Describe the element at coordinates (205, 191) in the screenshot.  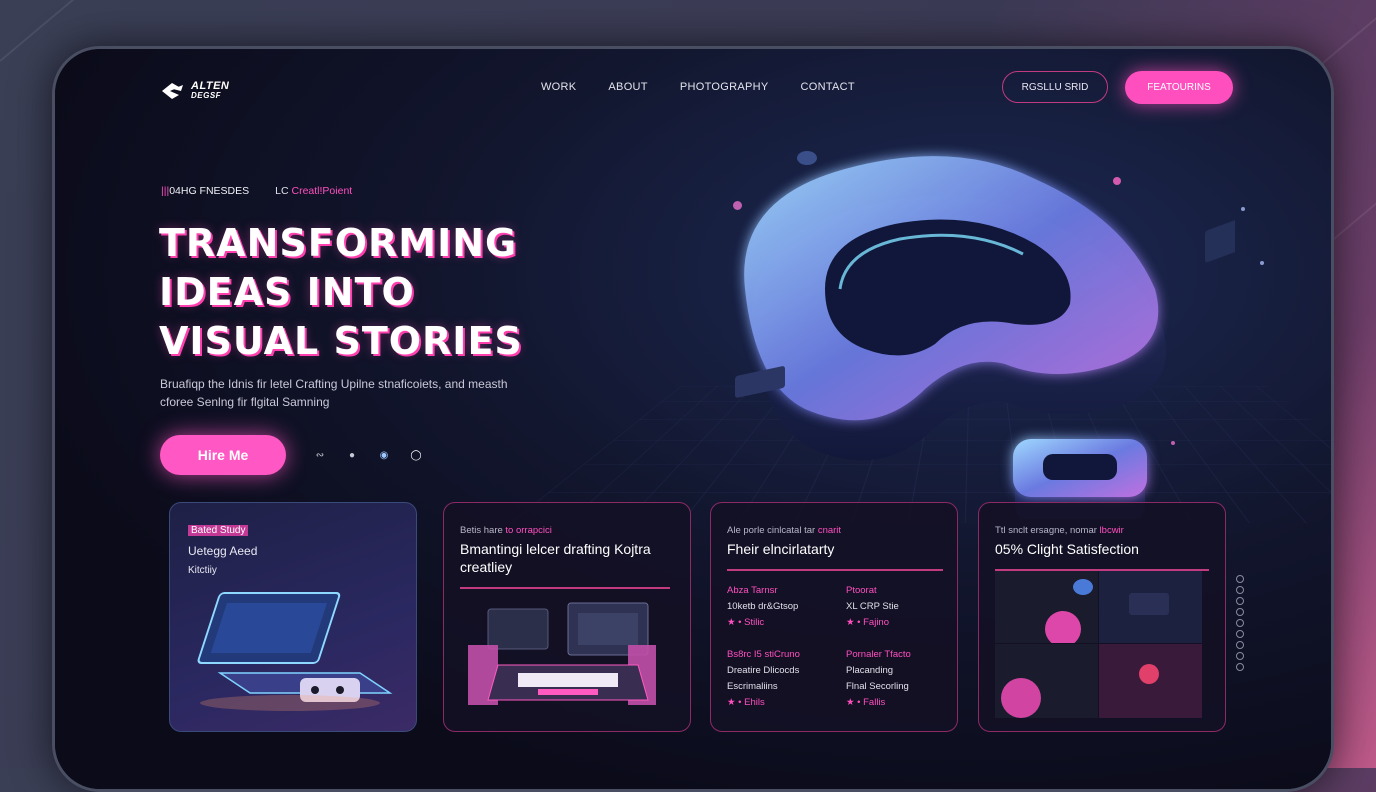
I see `eyebrow-main: |||04HG FNESDES` at that location.